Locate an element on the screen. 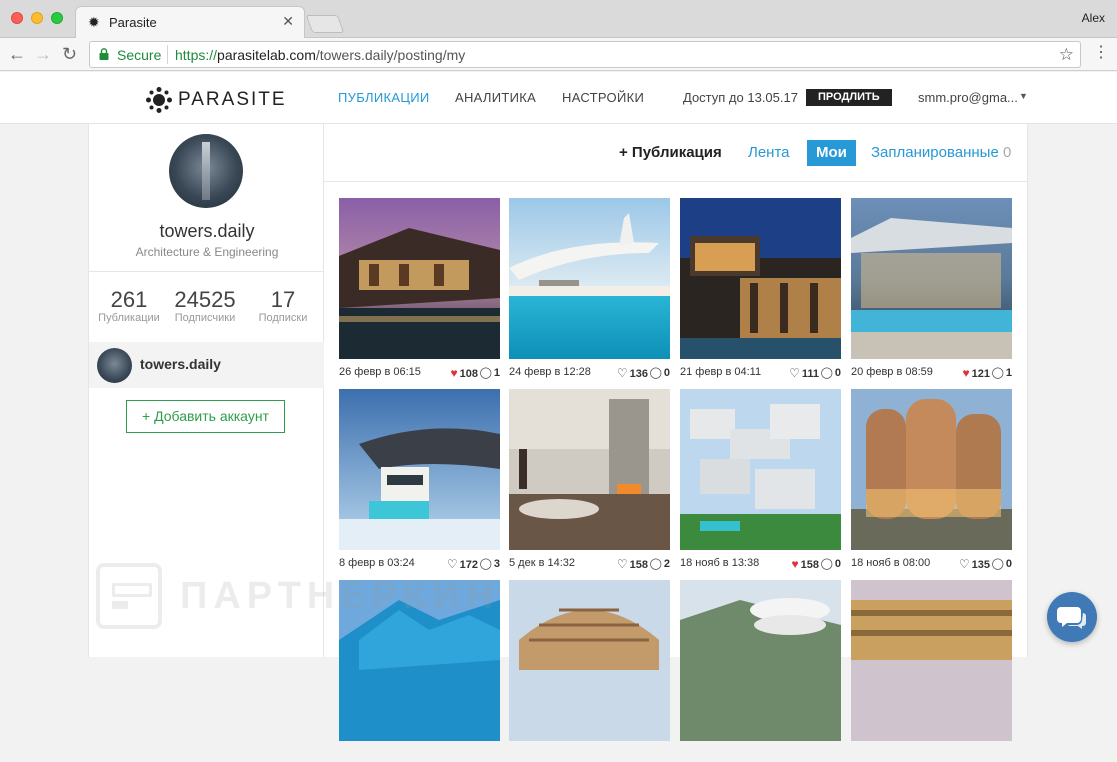 The width and height of the screenshot is (1117, 762). likes-count: 136 is located at coordinates (638, 374).